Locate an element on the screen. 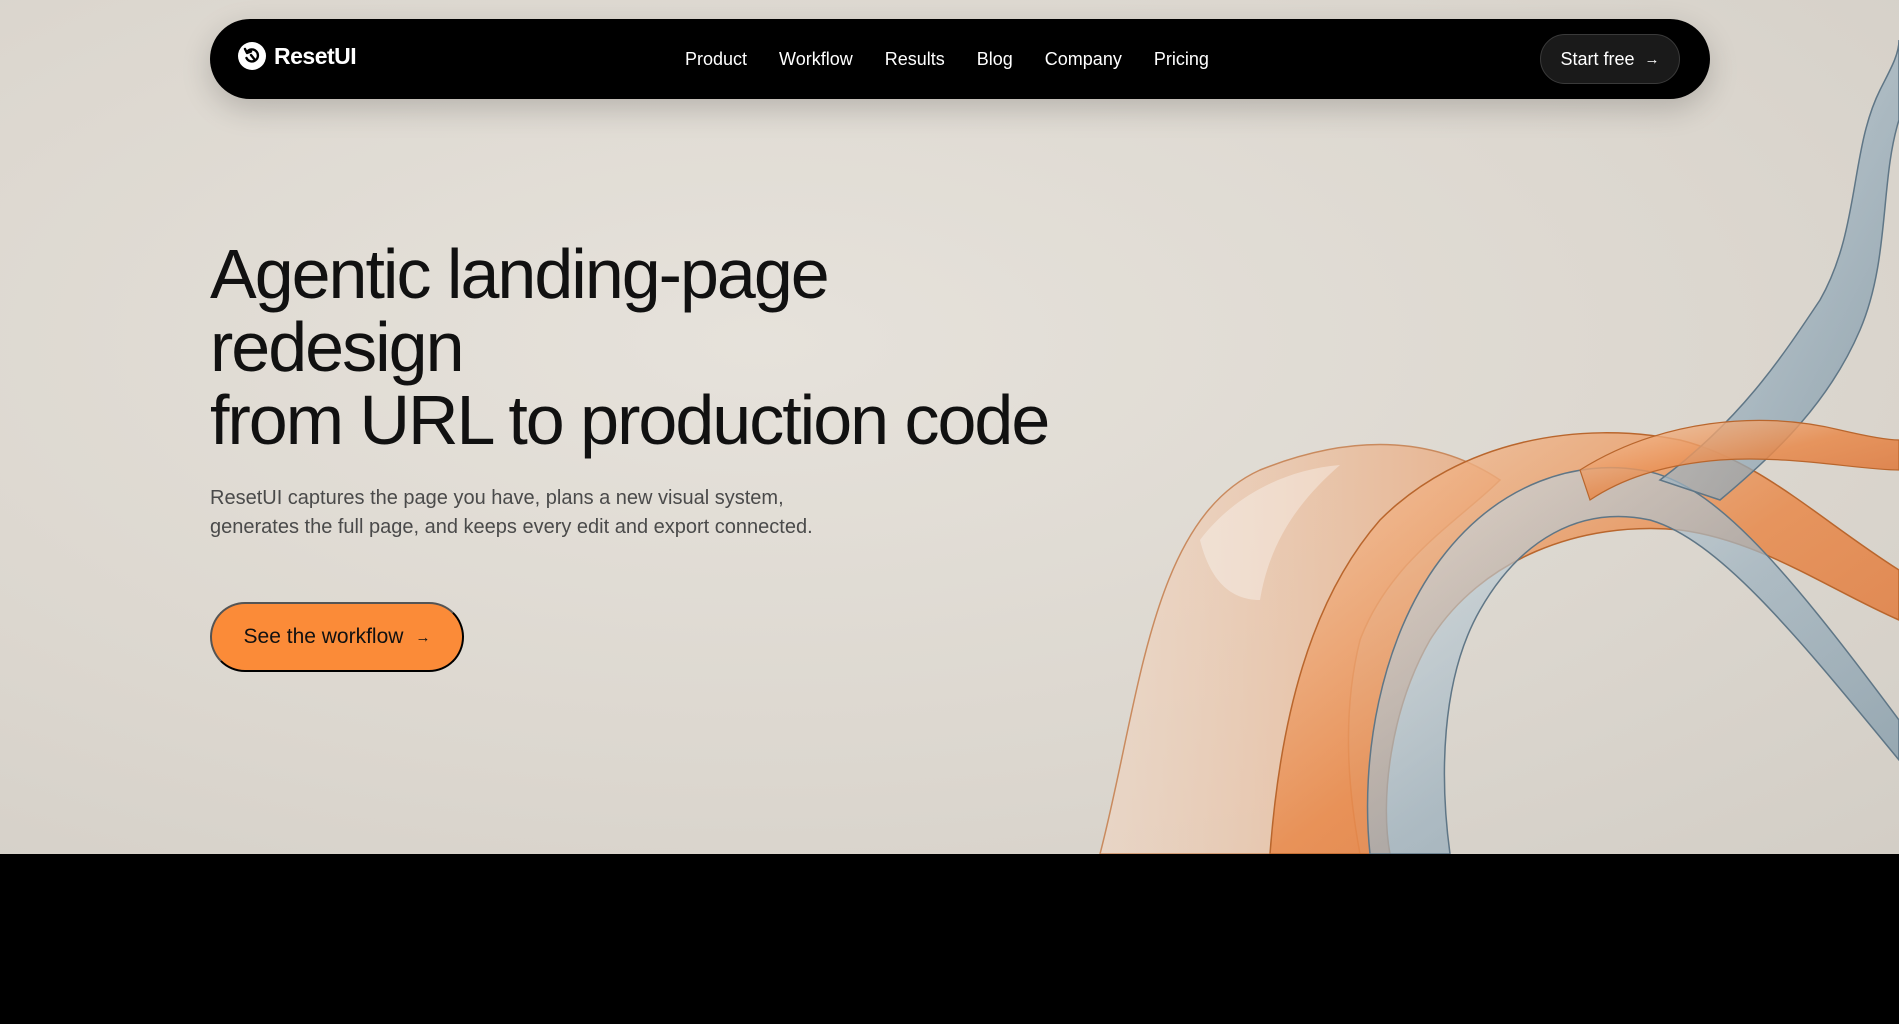  brand-name: ResetUI is located at coordinates (315, 55).